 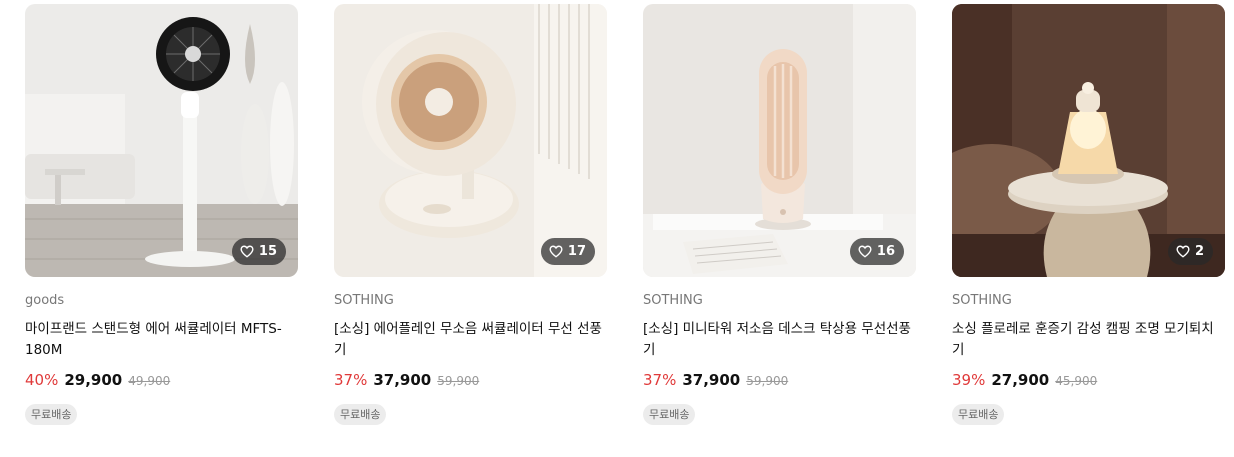 I want to click on like-count: 17, so click(x=576, y=251).